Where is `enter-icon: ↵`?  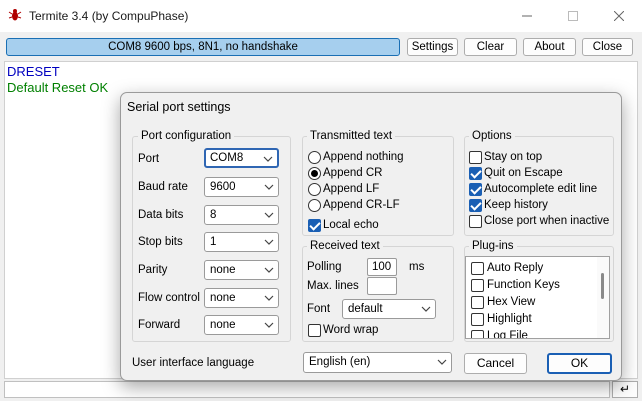 enter-icon: ↵ is located at coordinates (625, 389).